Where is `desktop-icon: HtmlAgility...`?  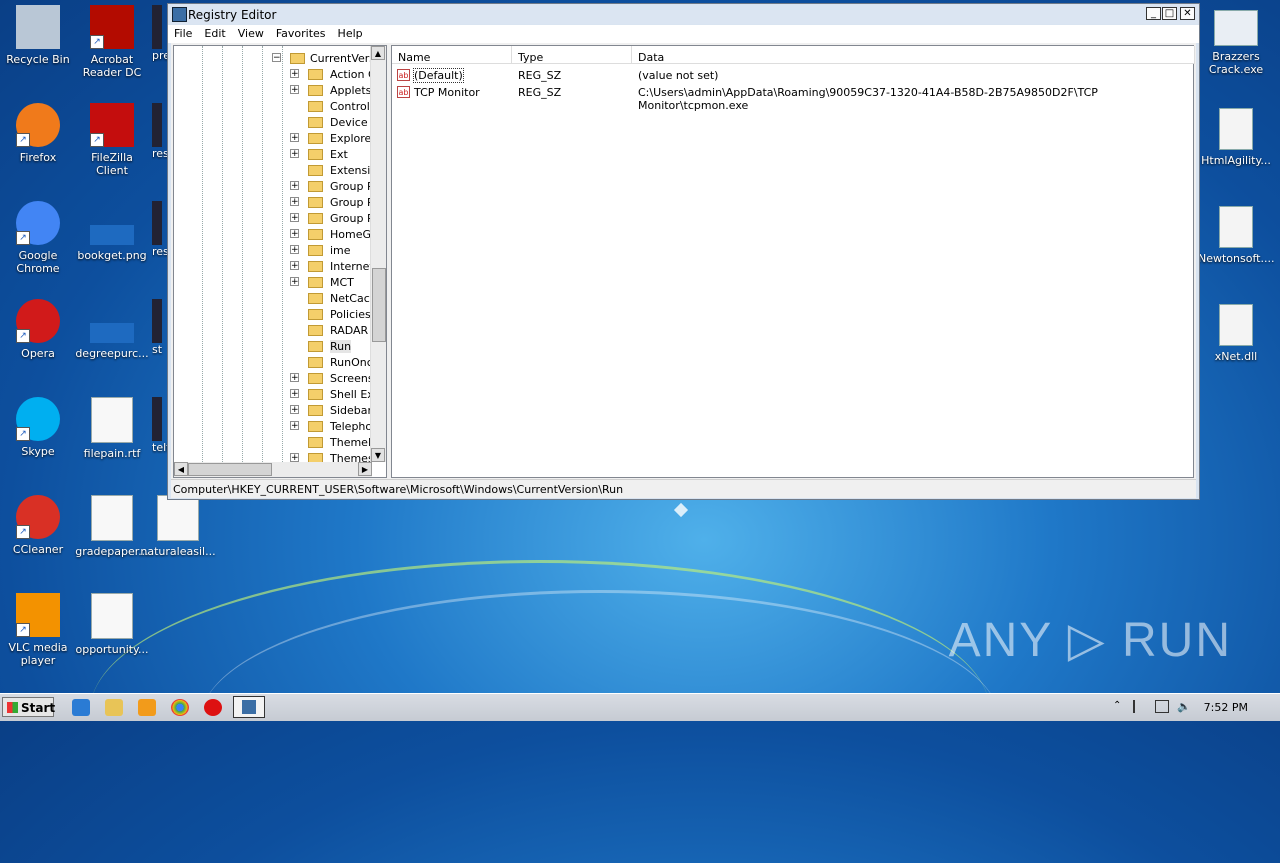
desktop-icon: HtmlAgility... is located at coordinates (1236, 137).